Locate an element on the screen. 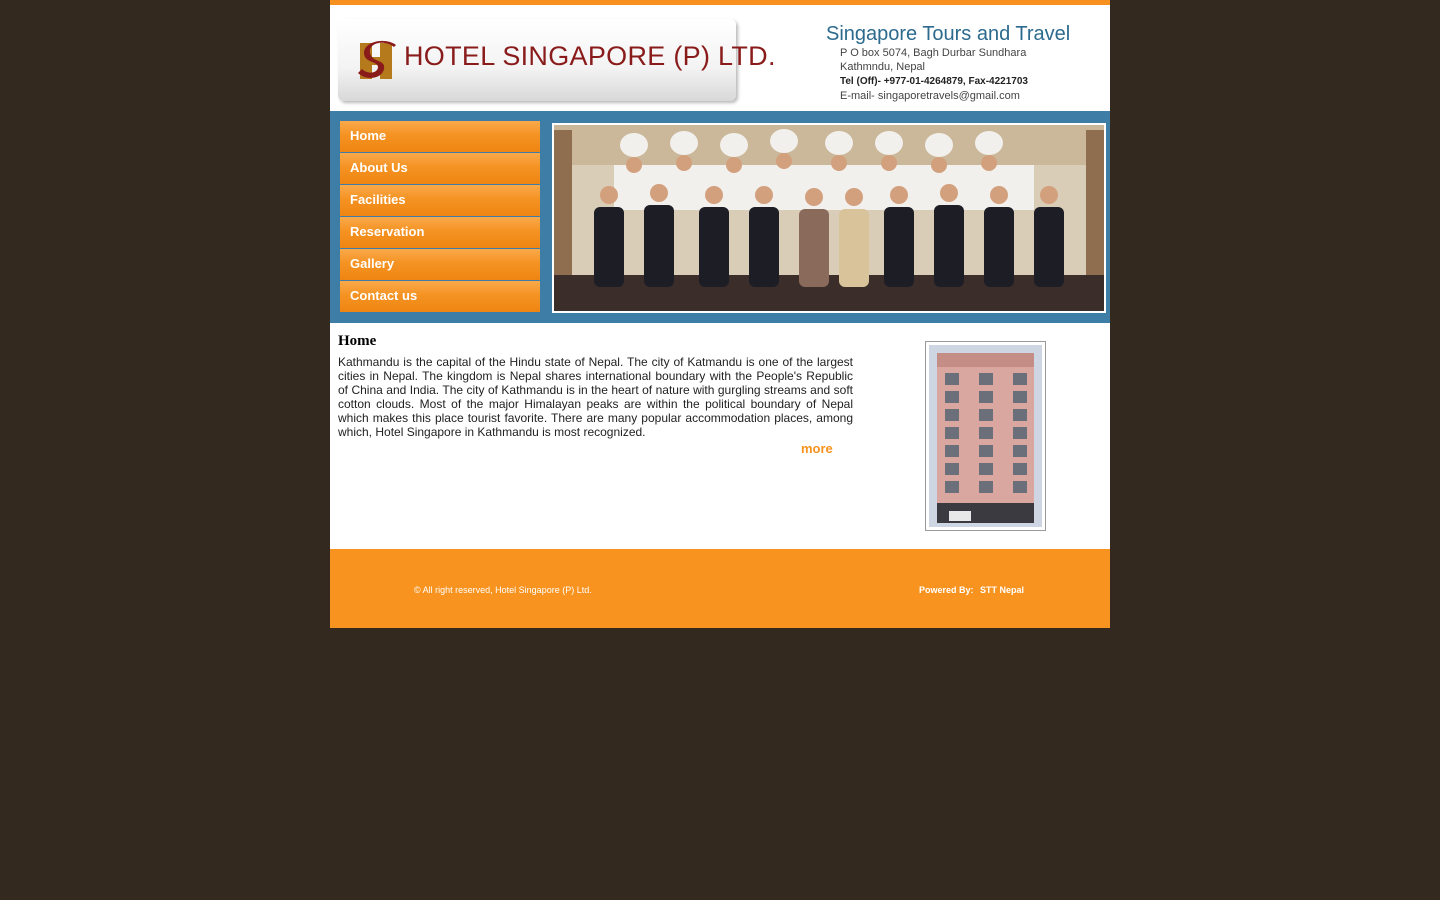 The width and height of the screenshot is (1440, 900). powered-by: Powered By: STT Nepal is located at coordinates (971, 590).